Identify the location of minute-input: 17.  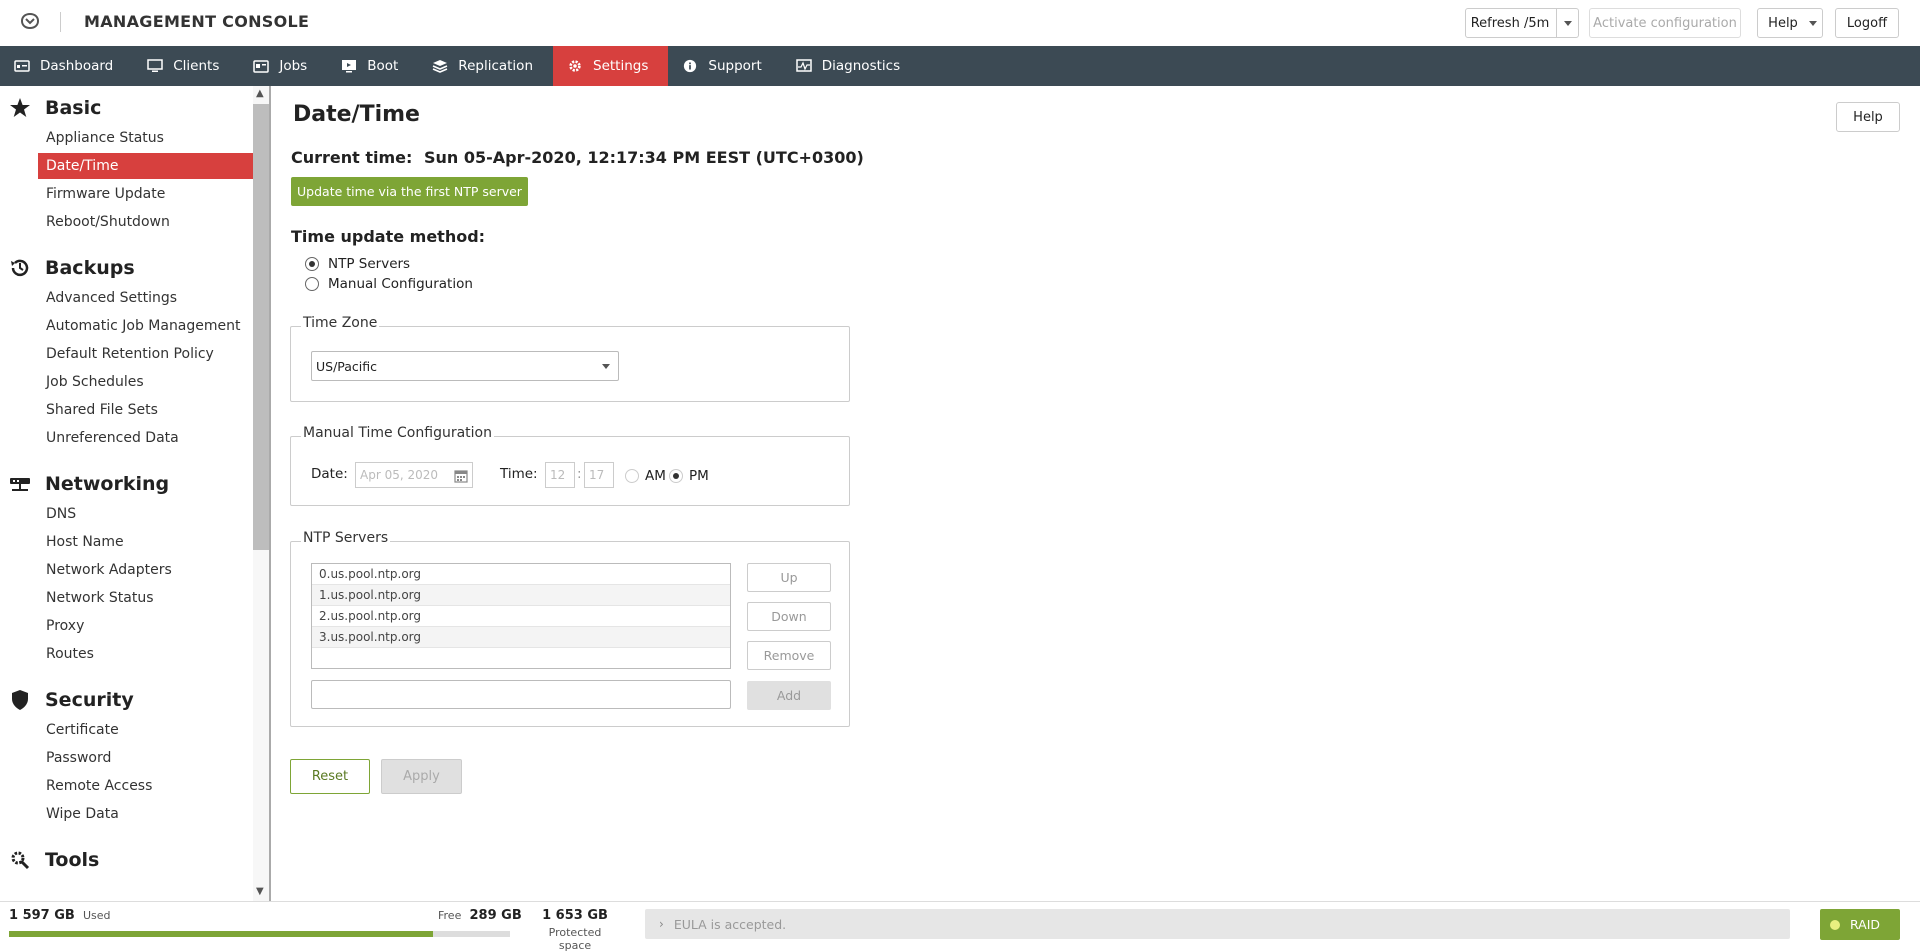
(599, 475).